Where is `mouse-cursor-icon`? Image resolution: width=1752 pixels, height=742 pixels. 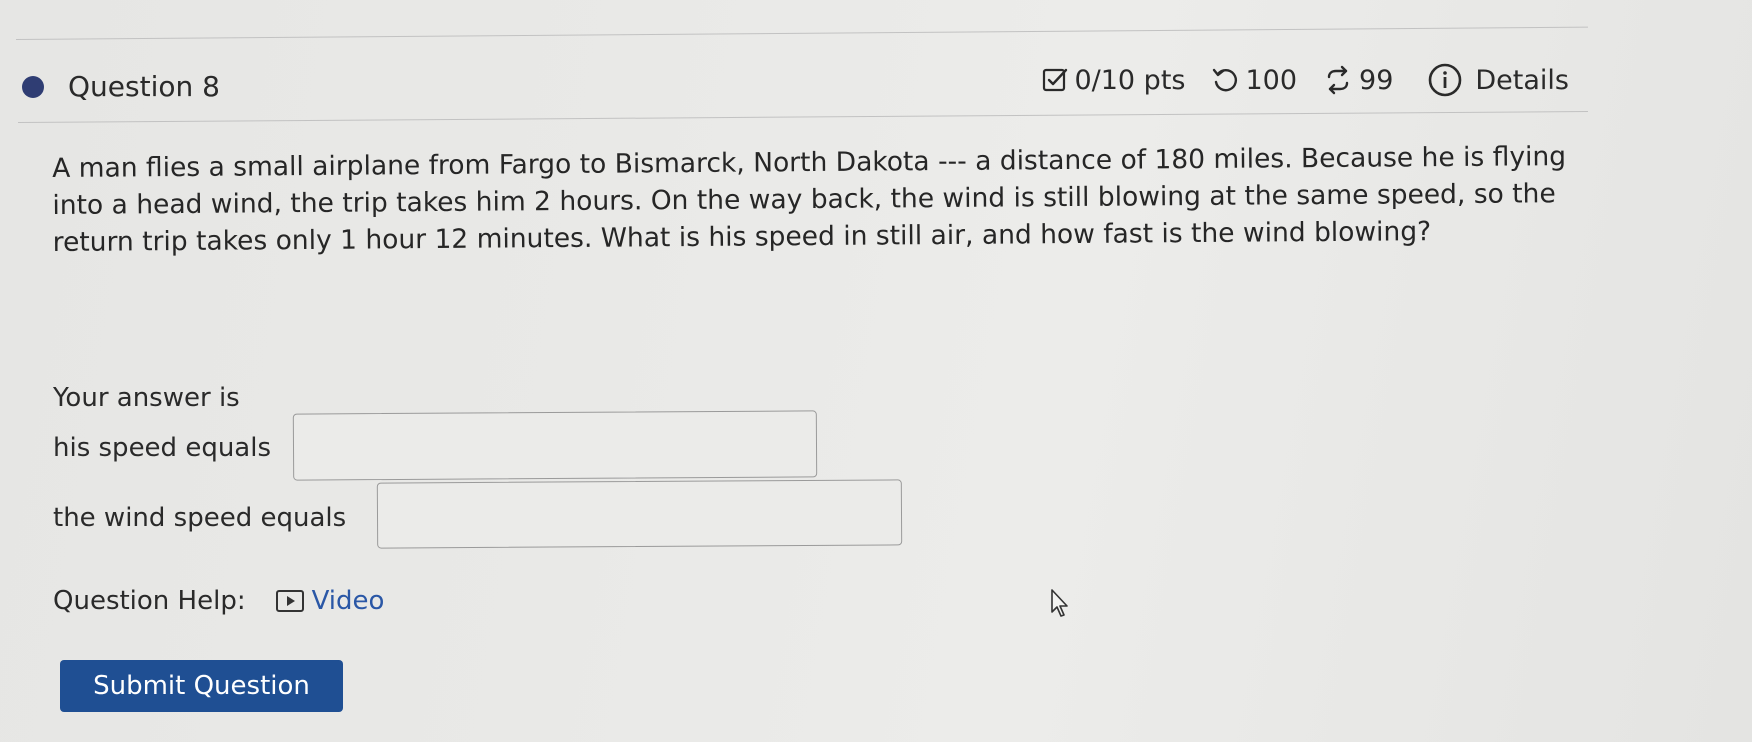 mouse-cursor-icon is located at coordinates (1061, 605).